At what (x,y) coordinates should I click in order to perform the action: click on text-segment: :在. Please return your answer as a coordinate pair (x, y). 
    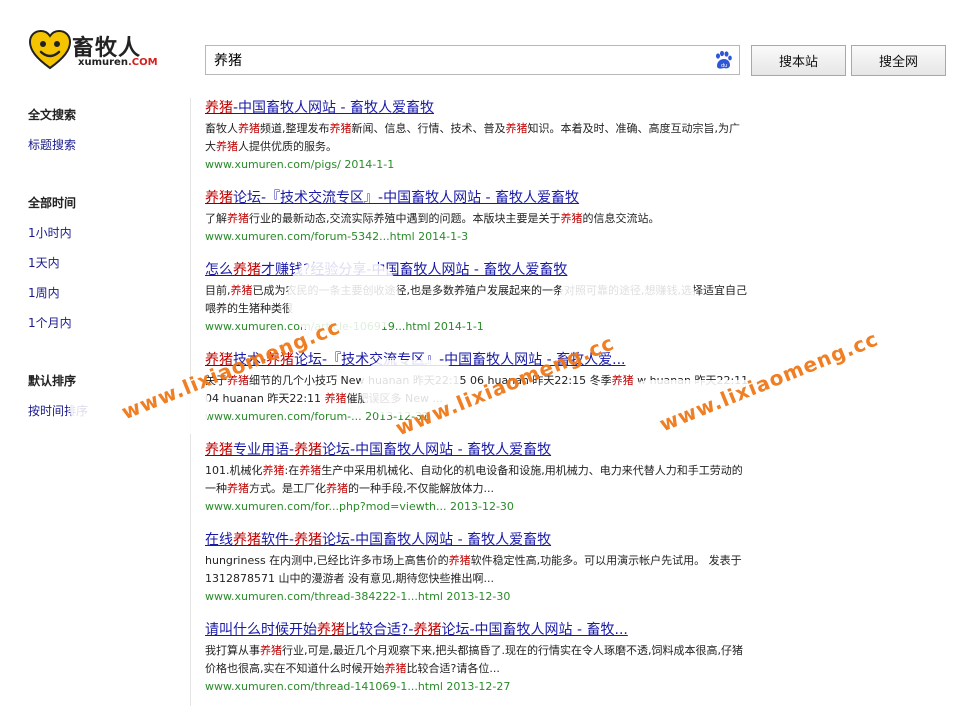
    Looking at the image, I should click on (292, 470).